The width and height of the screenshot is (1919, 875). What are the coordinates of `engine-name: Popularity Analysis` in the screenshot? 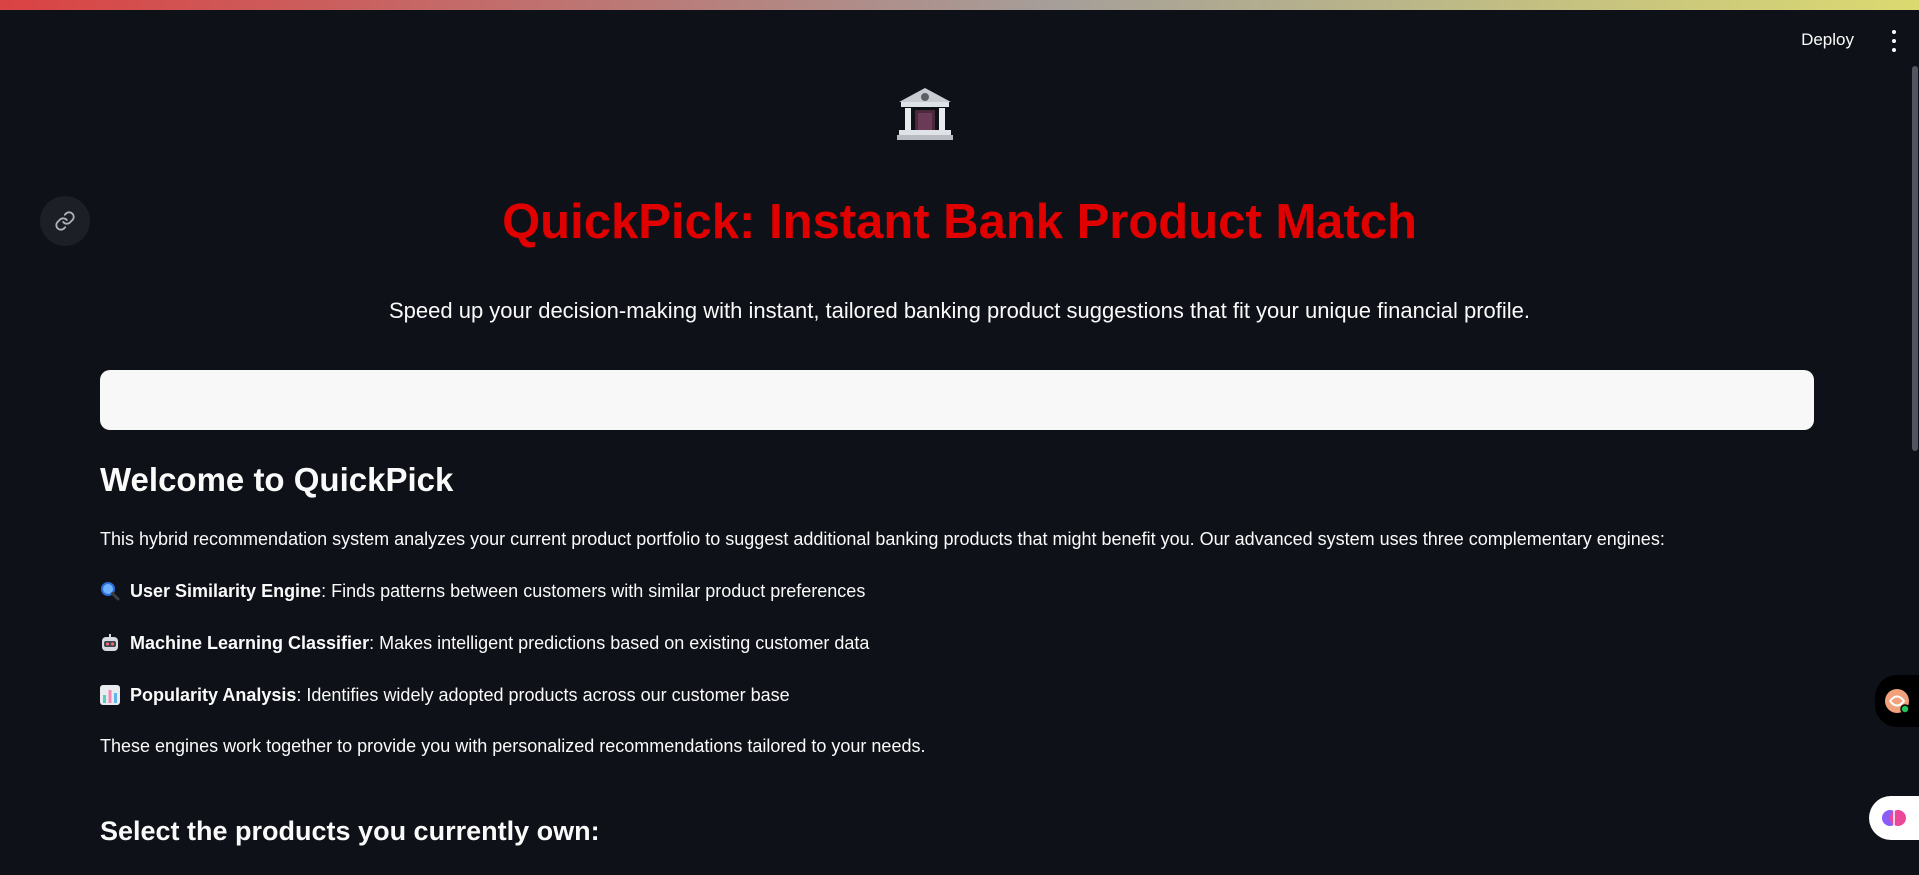 It's located at (213, 695).